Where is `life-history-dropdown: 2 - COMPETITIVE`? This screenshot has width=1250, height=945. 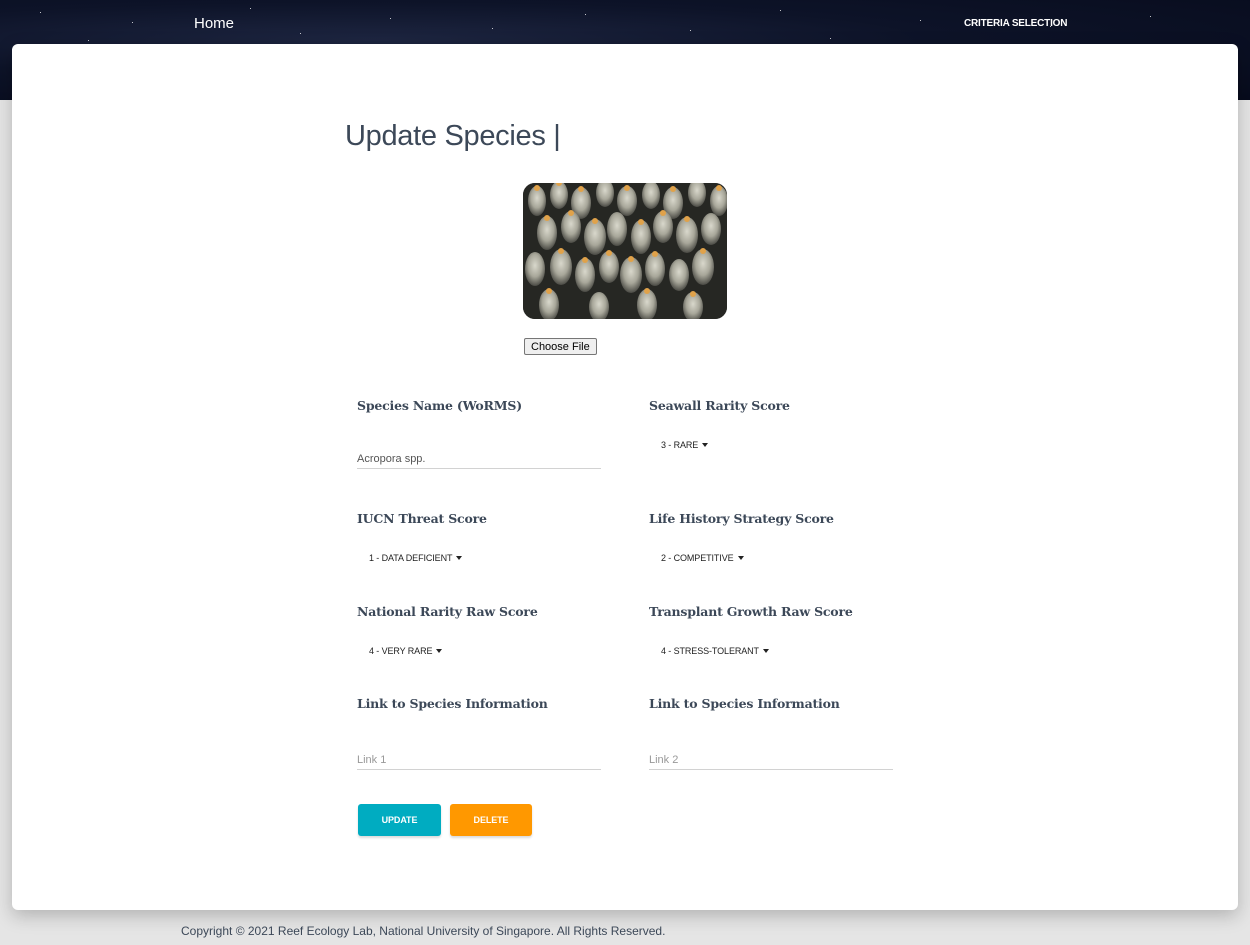 life-history-dropdown: 2 - COMPETITIVE is located at coordinates (702, 558).